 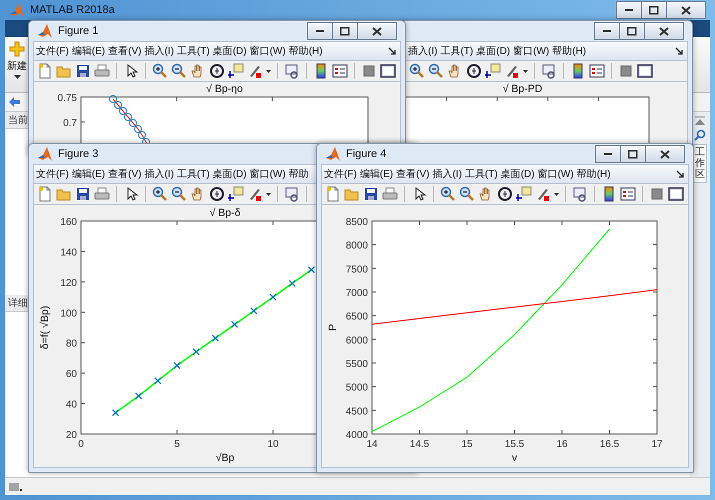 What do you see at coordinates (372, 444) in the screenshot?
I see `tick-label: 14` at bounding box center [372, 444].